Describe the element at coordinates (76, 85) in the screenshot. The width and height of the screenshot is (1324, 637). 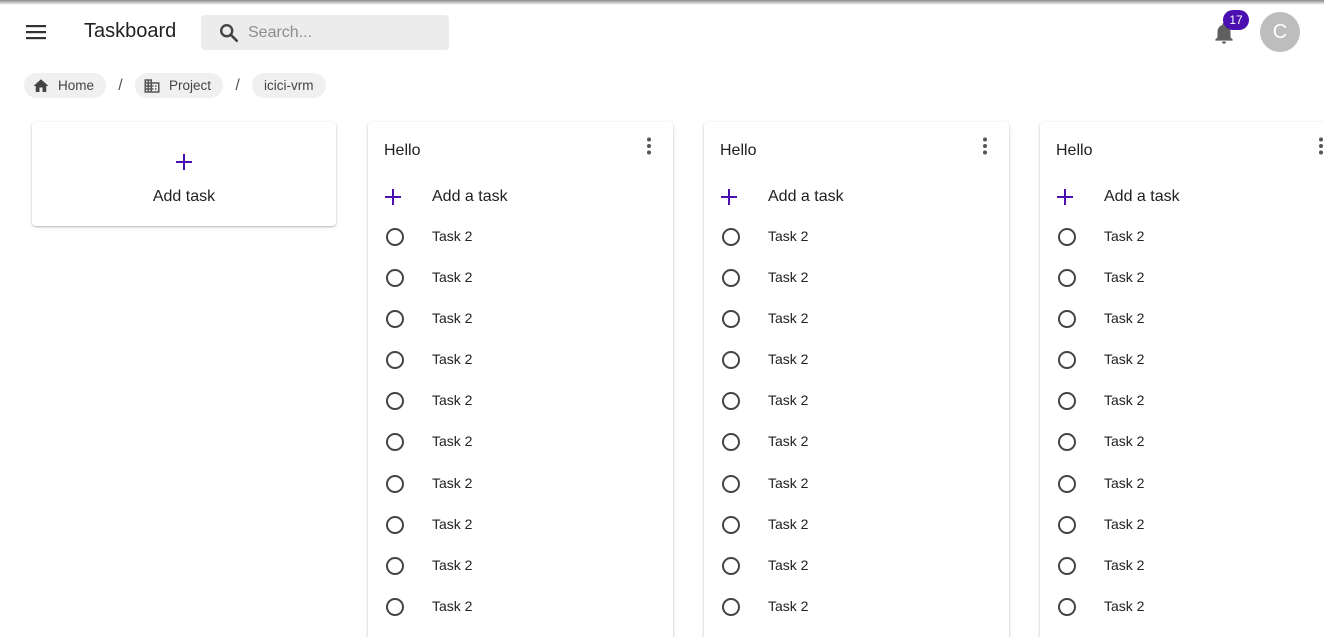
I see `breadcrumb-label: Home` at that location.